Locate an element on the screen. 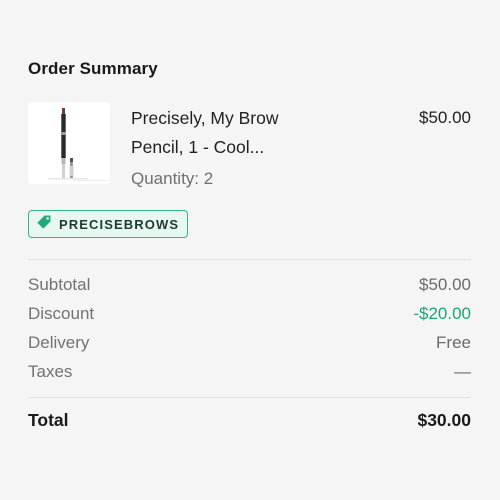 The width and height of the screenshot is (500, 500). subtotal-value: $50.00 is located at coordinates (445, 284).